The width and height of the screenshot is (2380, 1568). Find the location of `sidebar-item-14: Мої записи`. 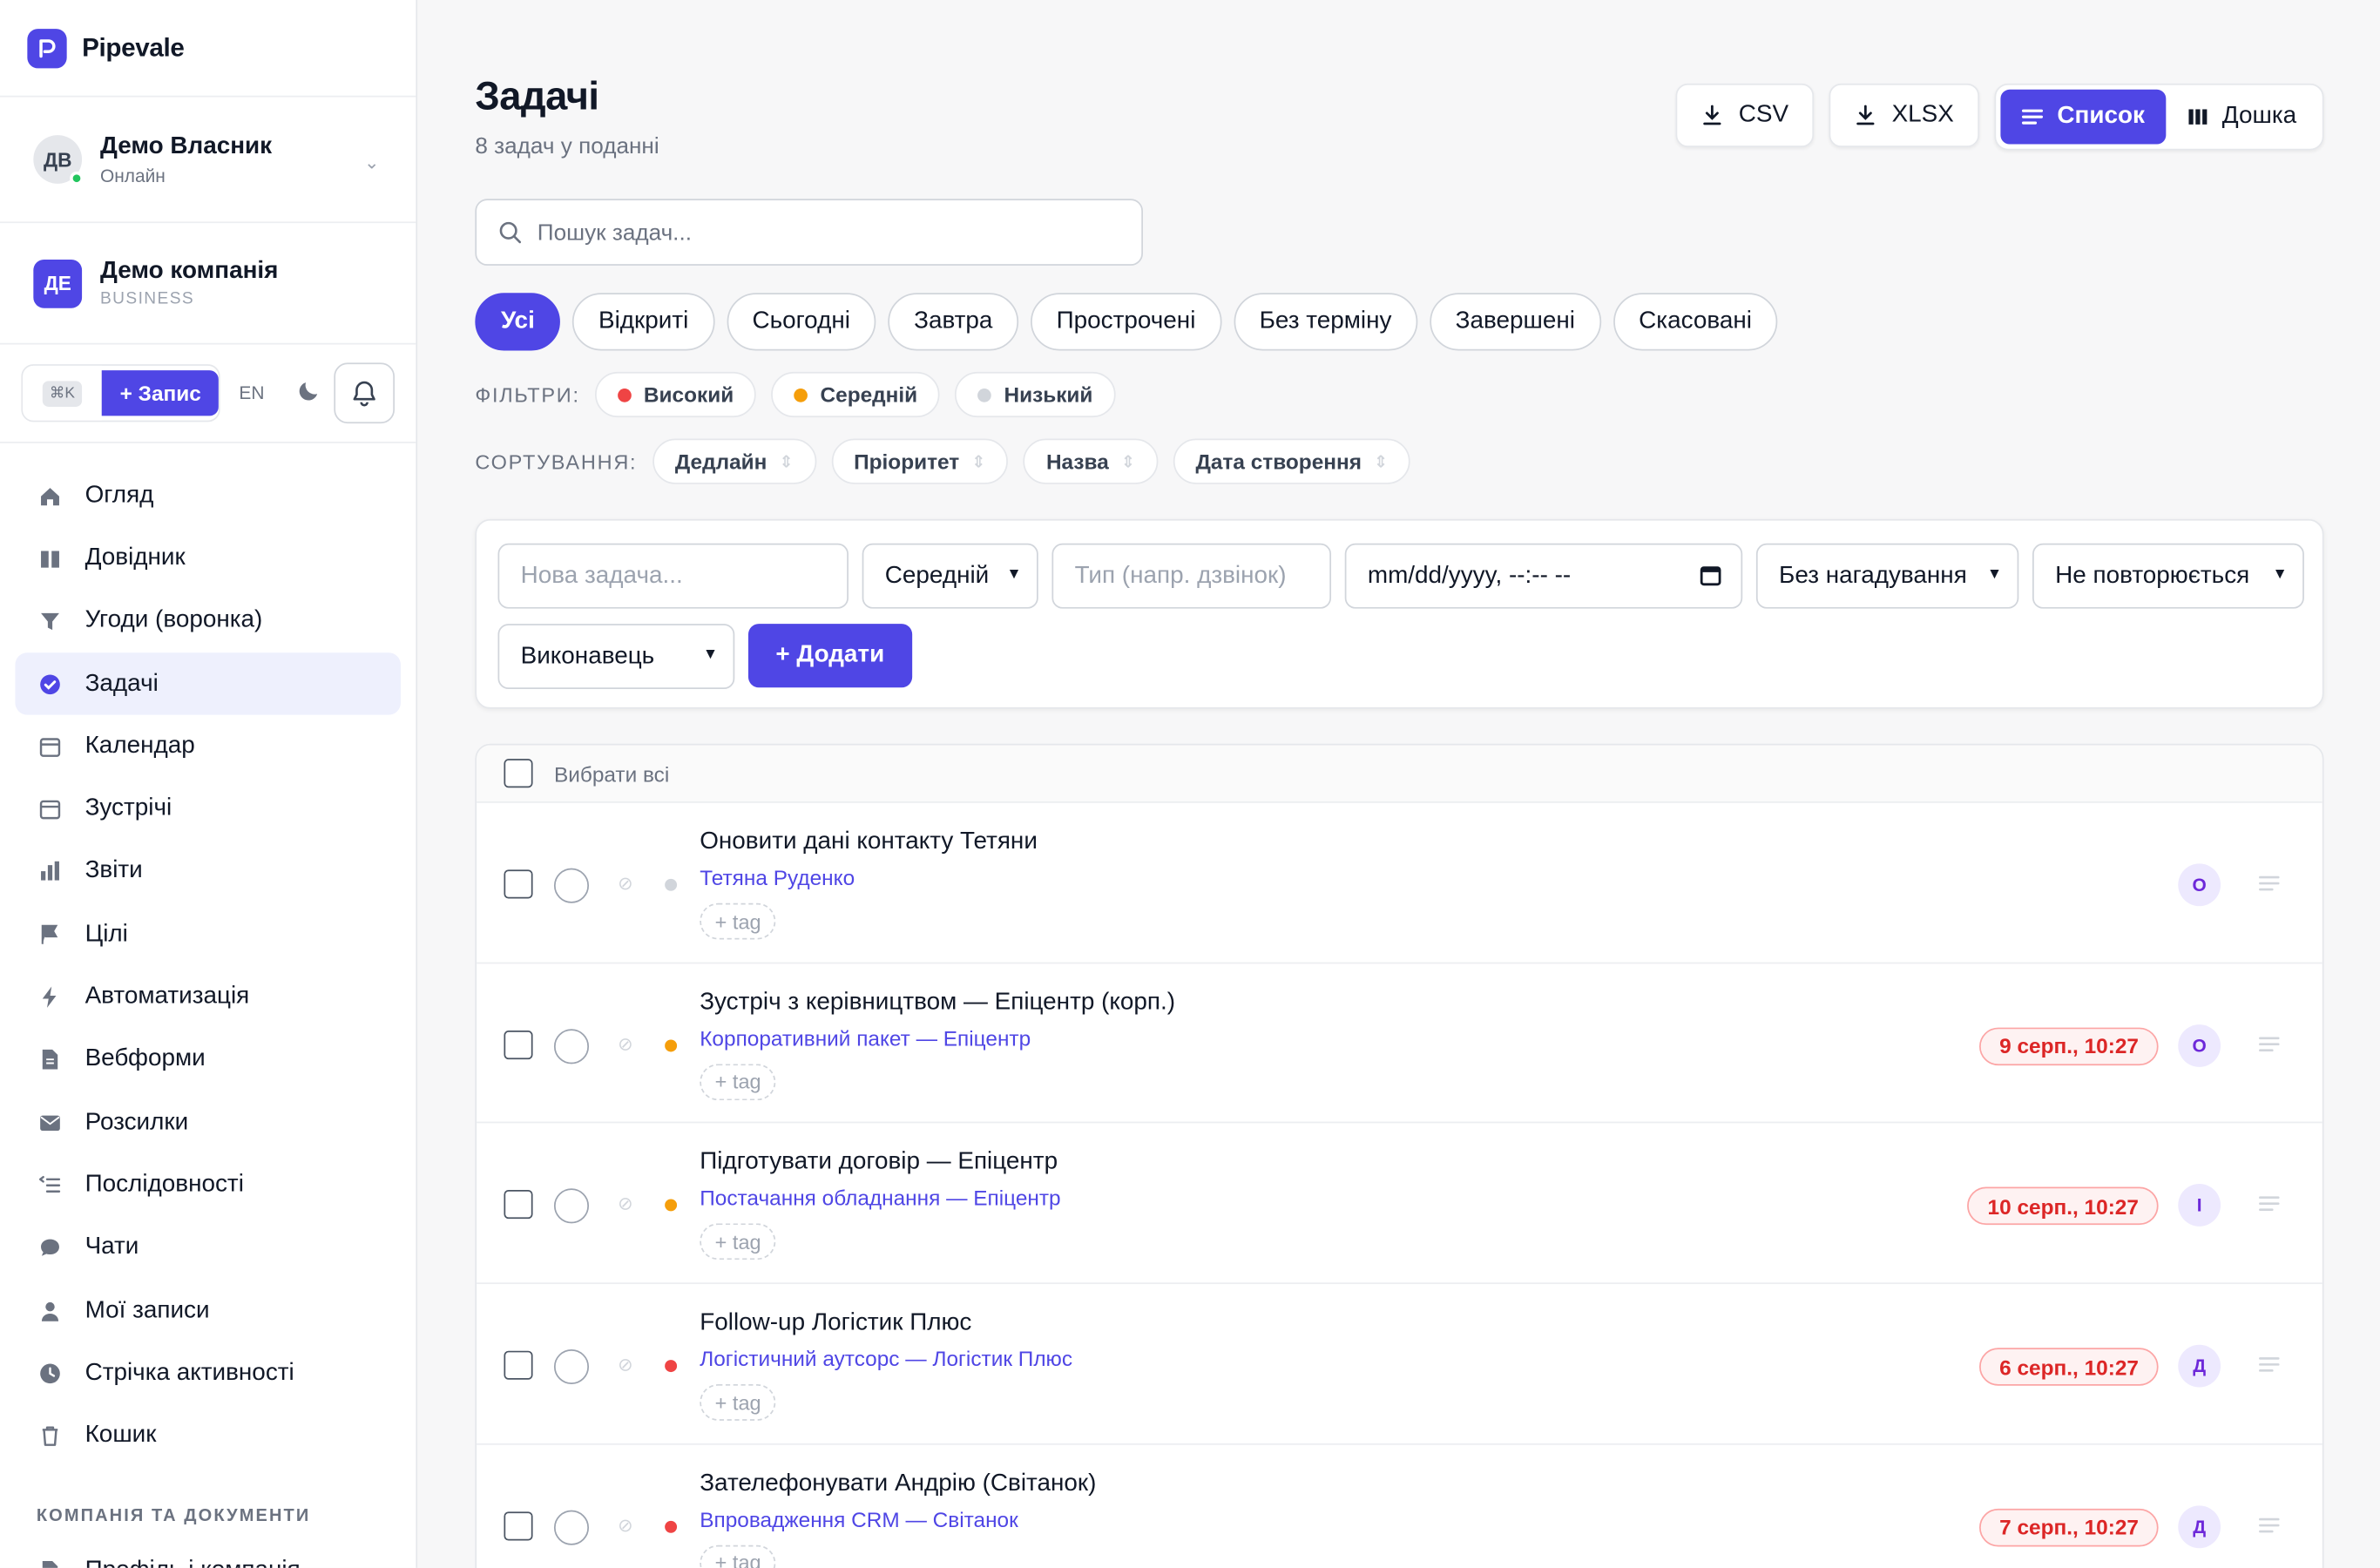

sidebar-item-14: Мої записи is located at coordinates (208, 1311).